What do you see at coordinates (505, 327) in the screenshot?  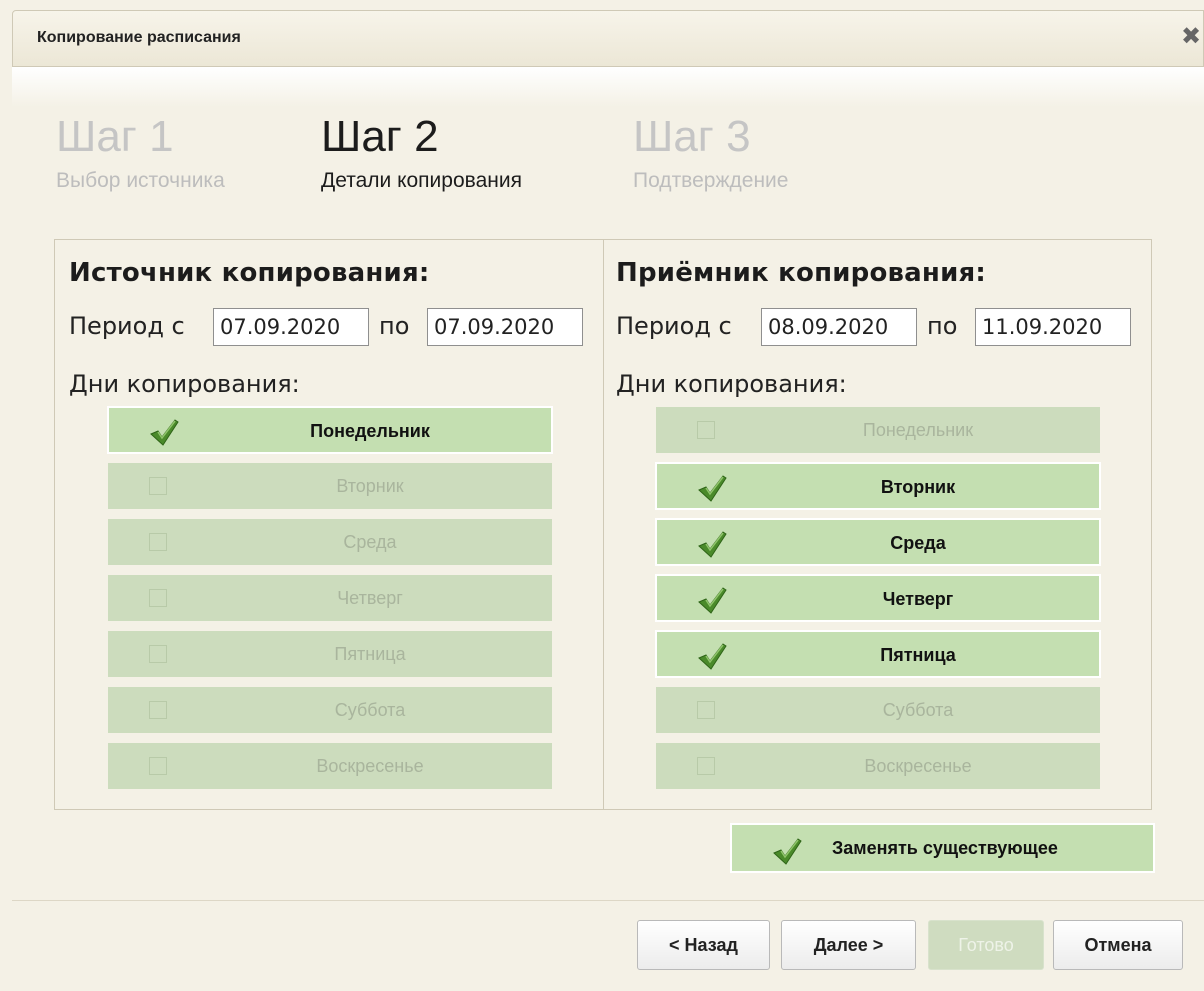 I see `source-date-to-input` at bounding box center [505, 327].